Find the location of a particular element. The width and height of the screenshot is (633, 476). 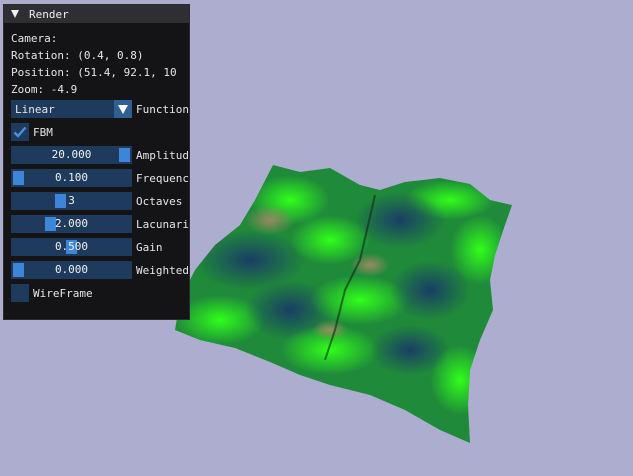

amplitude-slider: 20.000 is located at coordinates (71, 155).